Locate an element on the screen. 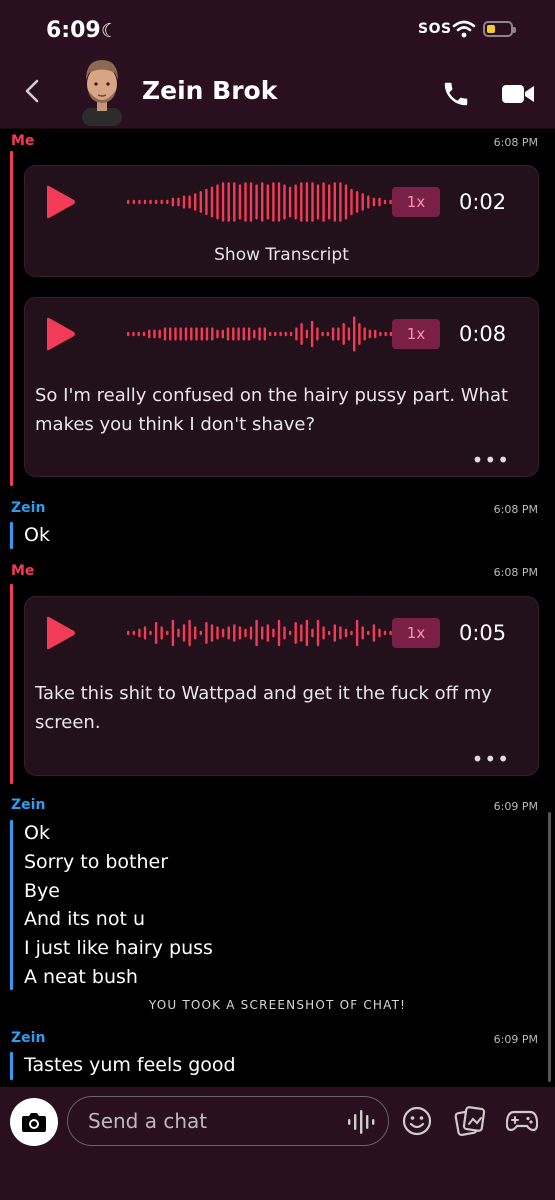 This screenshot has width=555, height=1200. wifi-icon is located at coordinates (464, 29).